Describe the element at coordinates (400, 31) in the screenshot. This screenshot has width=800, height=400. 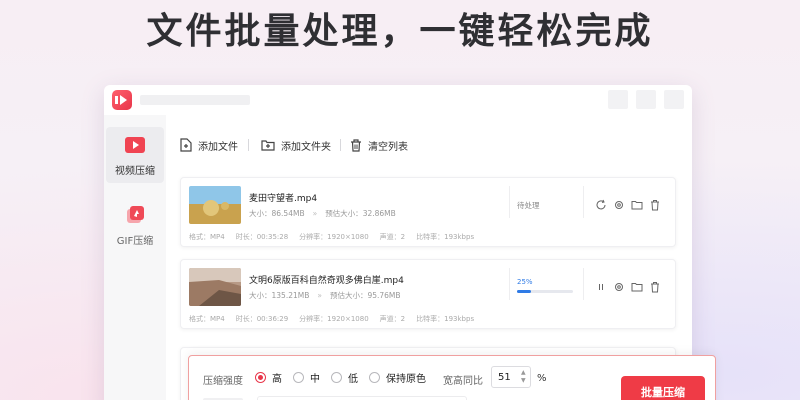
I see `page-headline: 文件批量处理，一键轻松完成` at that location.